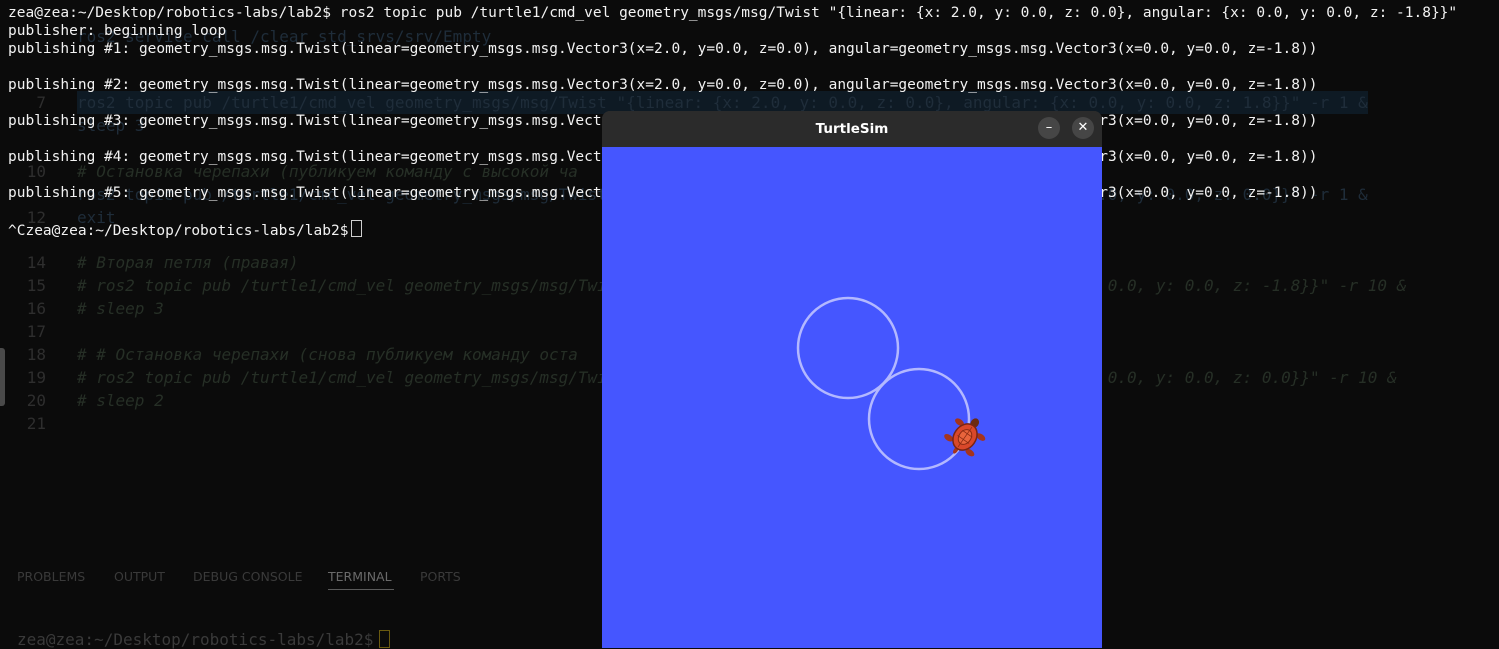  Describe the element at coordinates (965, 437) in the screenshot. I see `turtle-icon` at that location.